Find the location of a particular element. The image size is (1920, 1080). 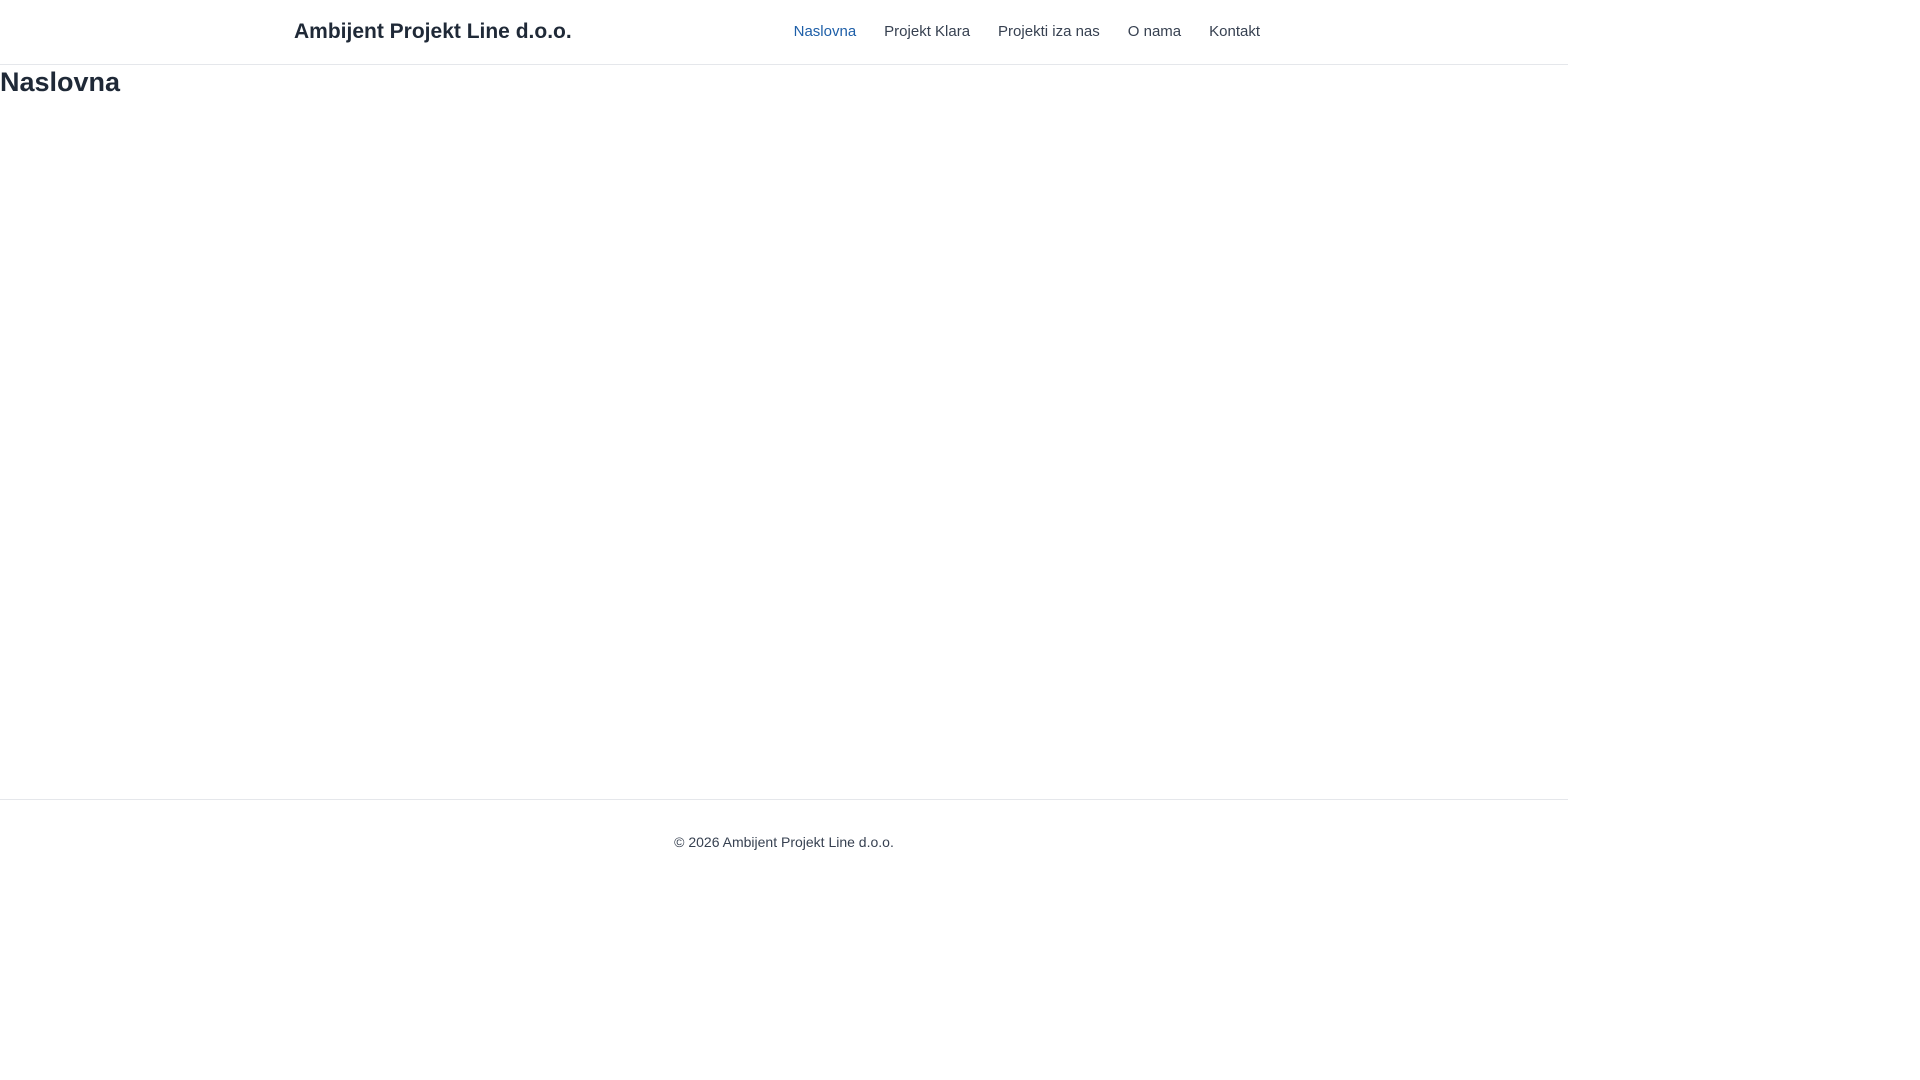

site-brand-link: Ambijent Projekt Line d.o.o. is located at coordinates (433, 32).